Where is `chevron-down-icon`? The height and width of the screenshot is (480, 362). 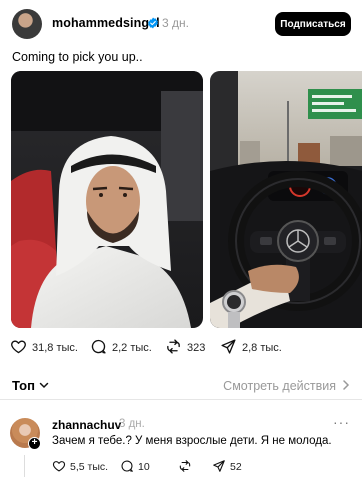
chevron-down-icon is located at coordinates (44, 385).